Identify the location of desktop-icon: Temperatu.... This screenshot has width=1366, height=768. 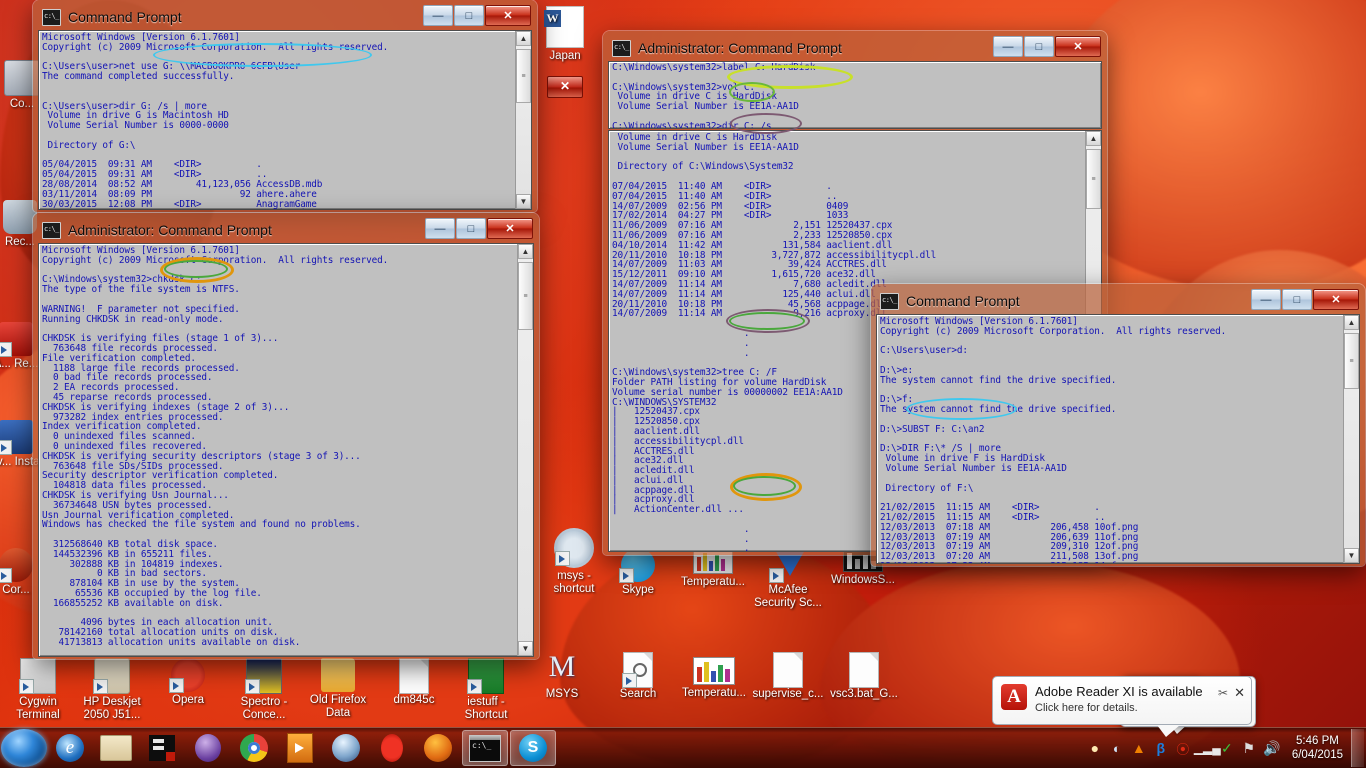
(714, 676).